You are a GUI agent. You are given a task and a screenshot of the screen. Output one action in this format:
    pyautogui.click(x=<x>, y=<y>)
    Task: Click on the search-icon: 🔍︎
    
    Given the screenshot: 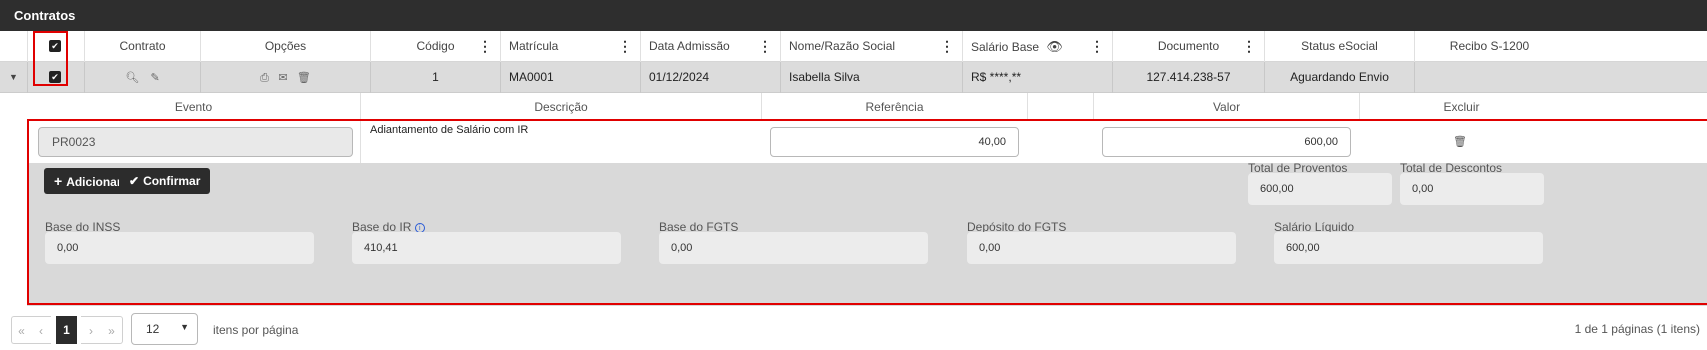 What is the action you would take?
    pyautogui.click(x=132, y=78)
    